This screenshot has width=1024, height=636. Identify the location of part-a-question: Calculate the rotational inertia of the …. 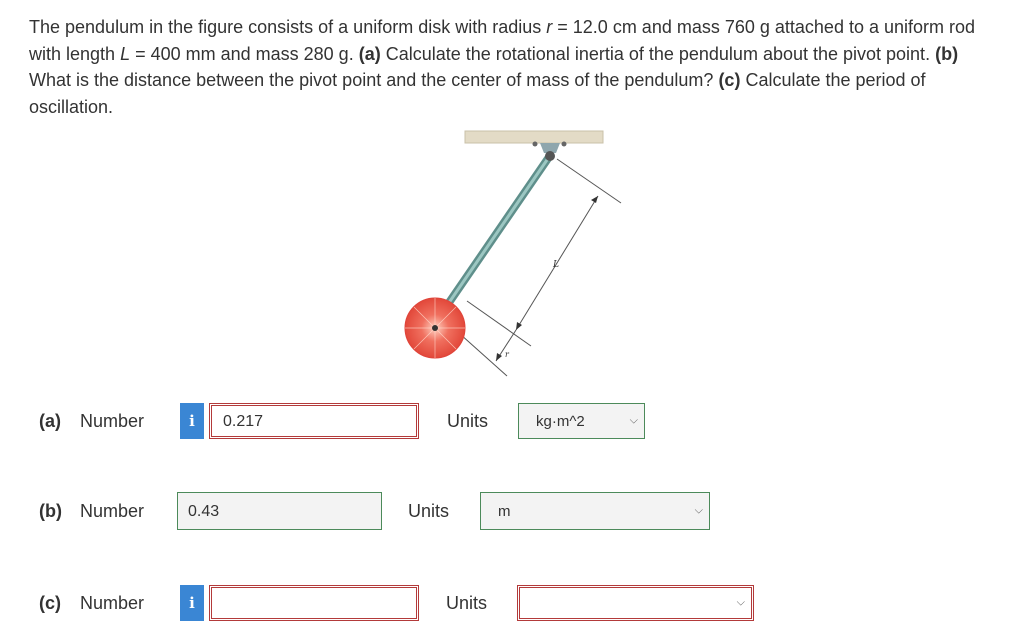
(658, 53).